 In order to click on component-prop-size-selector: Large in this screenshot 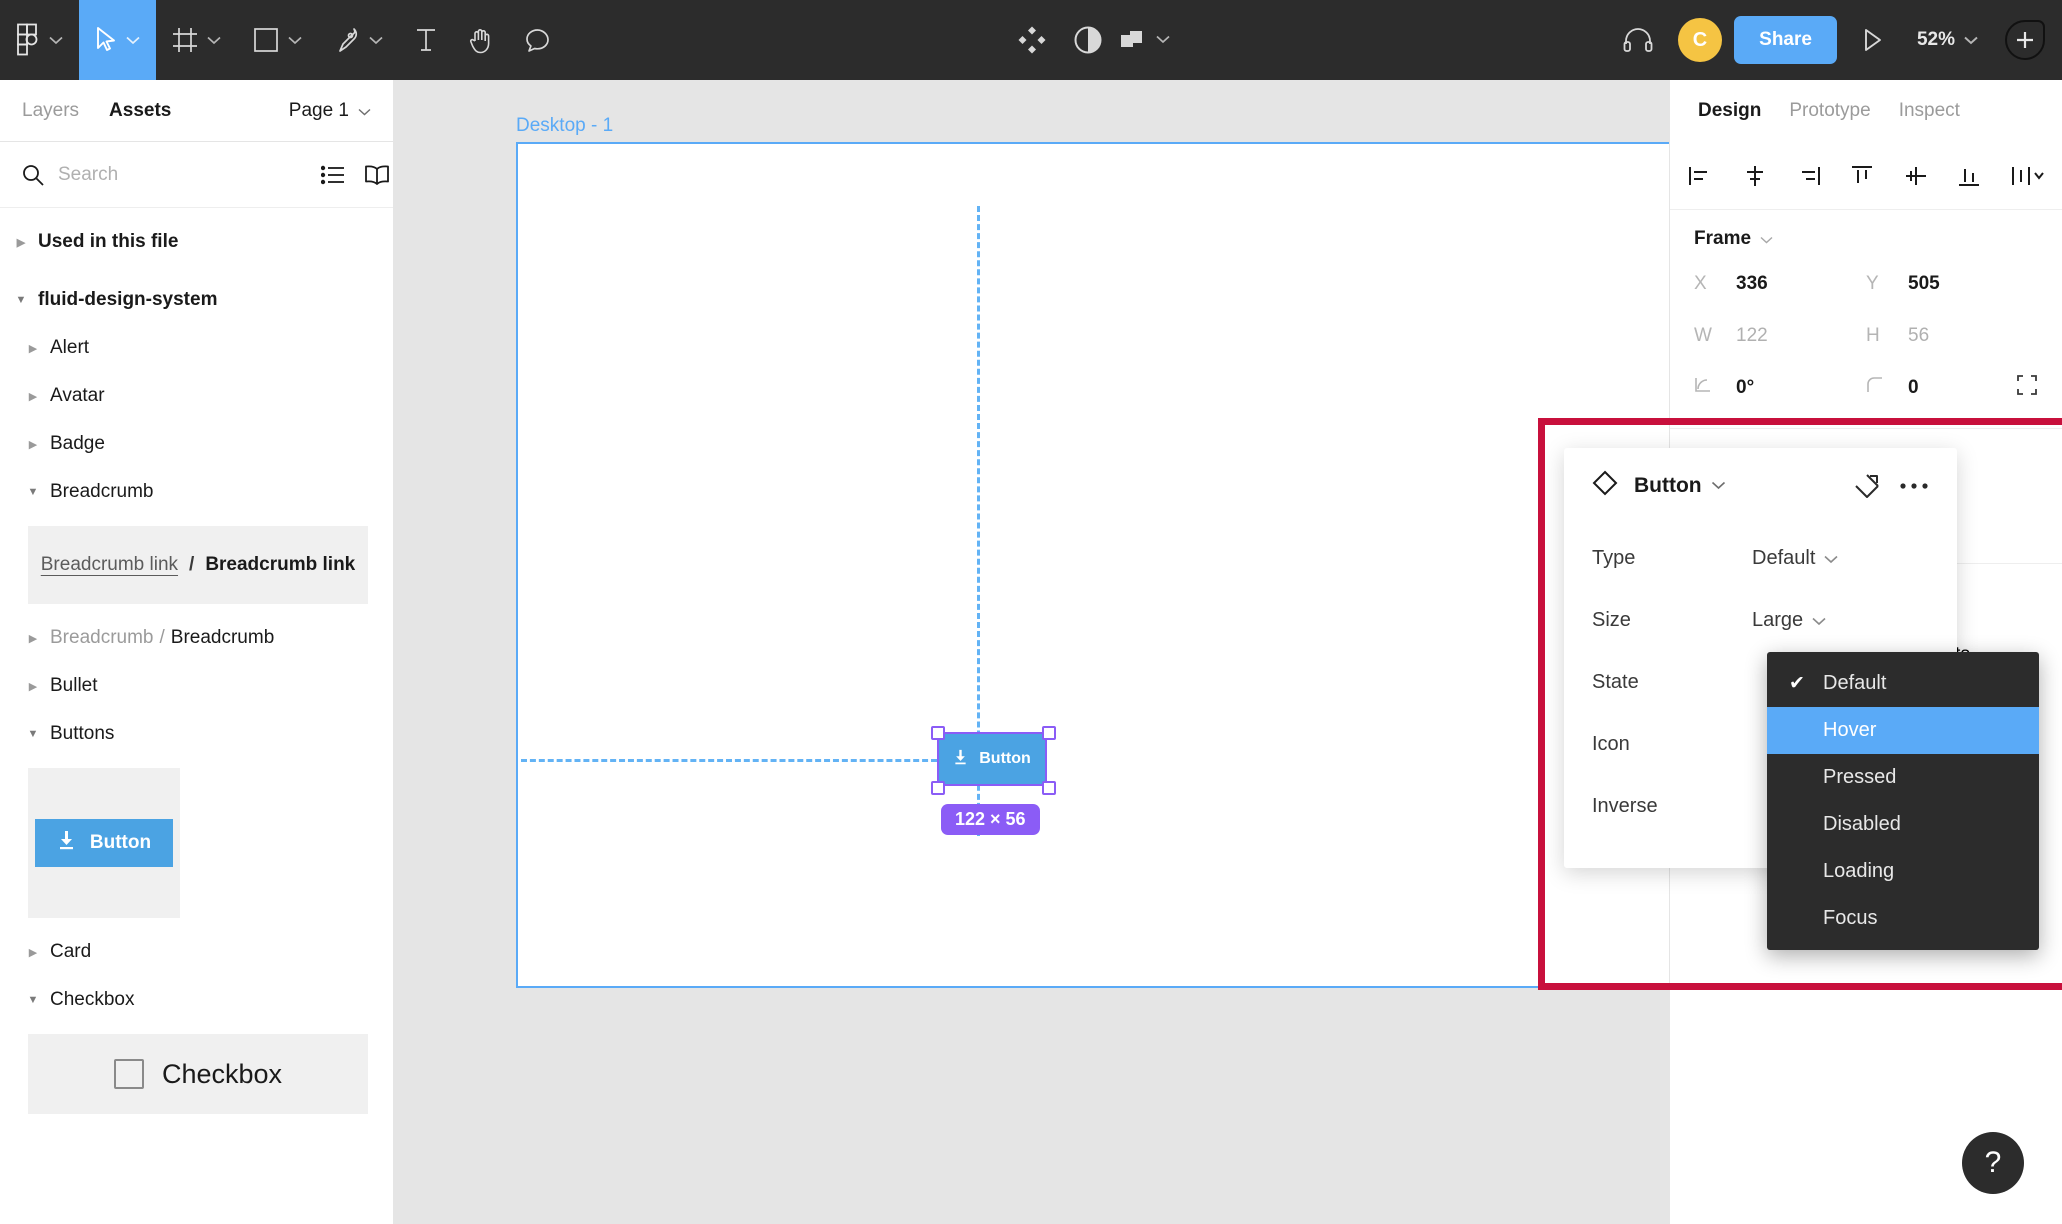, I will do `click(1789, 620)`.